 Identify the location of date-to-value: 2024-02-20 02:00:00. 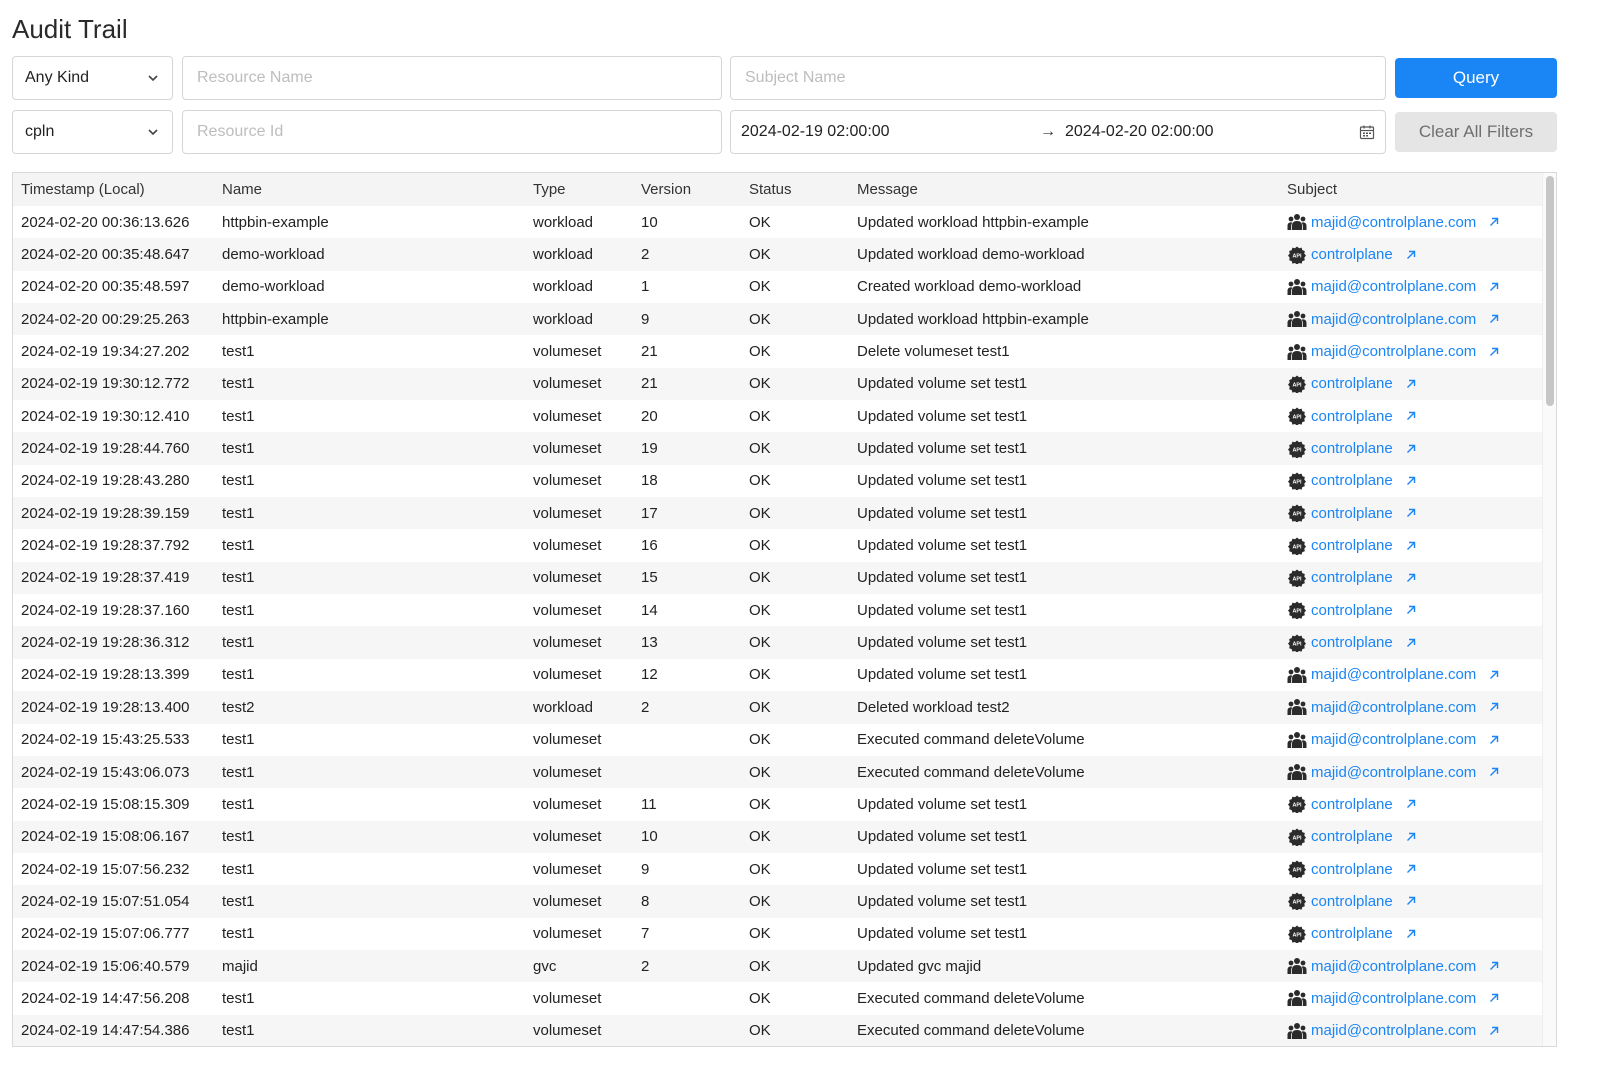
(1212, 132).